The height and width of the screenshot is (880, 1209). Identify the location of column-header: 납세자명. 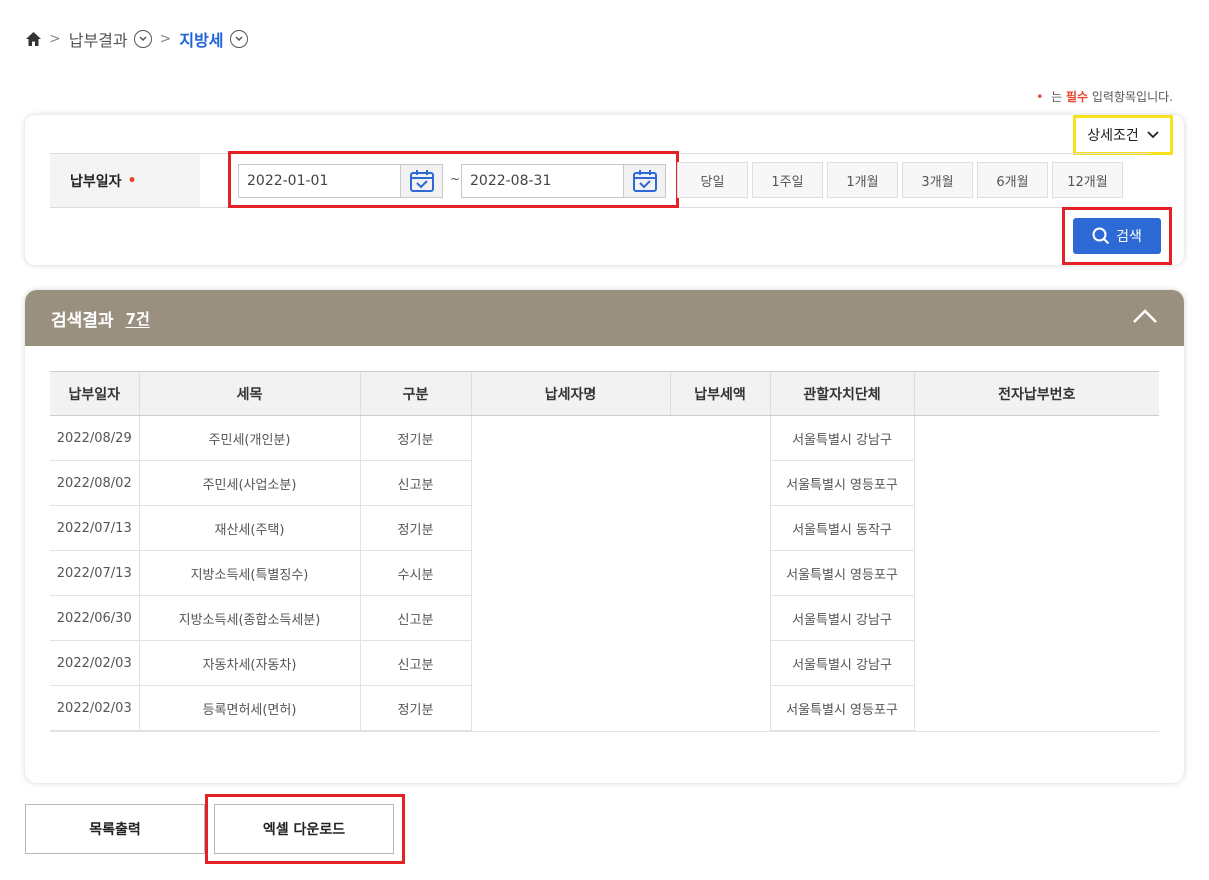
(570, 393).